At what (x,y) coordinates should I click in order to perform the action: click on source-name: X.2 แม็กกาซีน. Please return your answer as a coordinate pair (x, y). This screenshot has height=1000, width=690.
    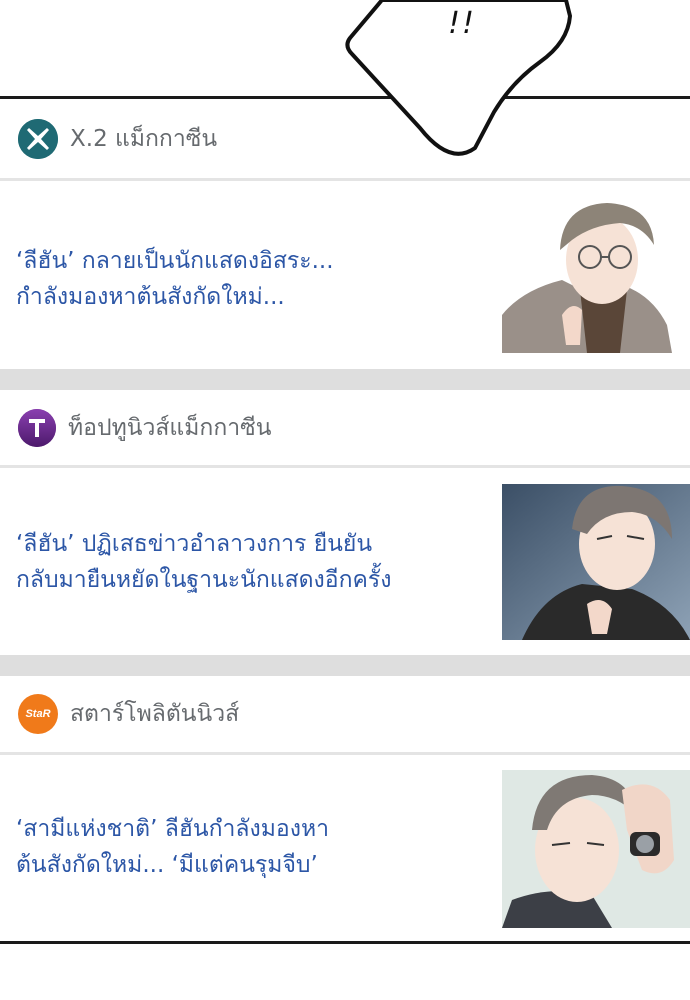
    Looking at the image, I should click on (144, 138).